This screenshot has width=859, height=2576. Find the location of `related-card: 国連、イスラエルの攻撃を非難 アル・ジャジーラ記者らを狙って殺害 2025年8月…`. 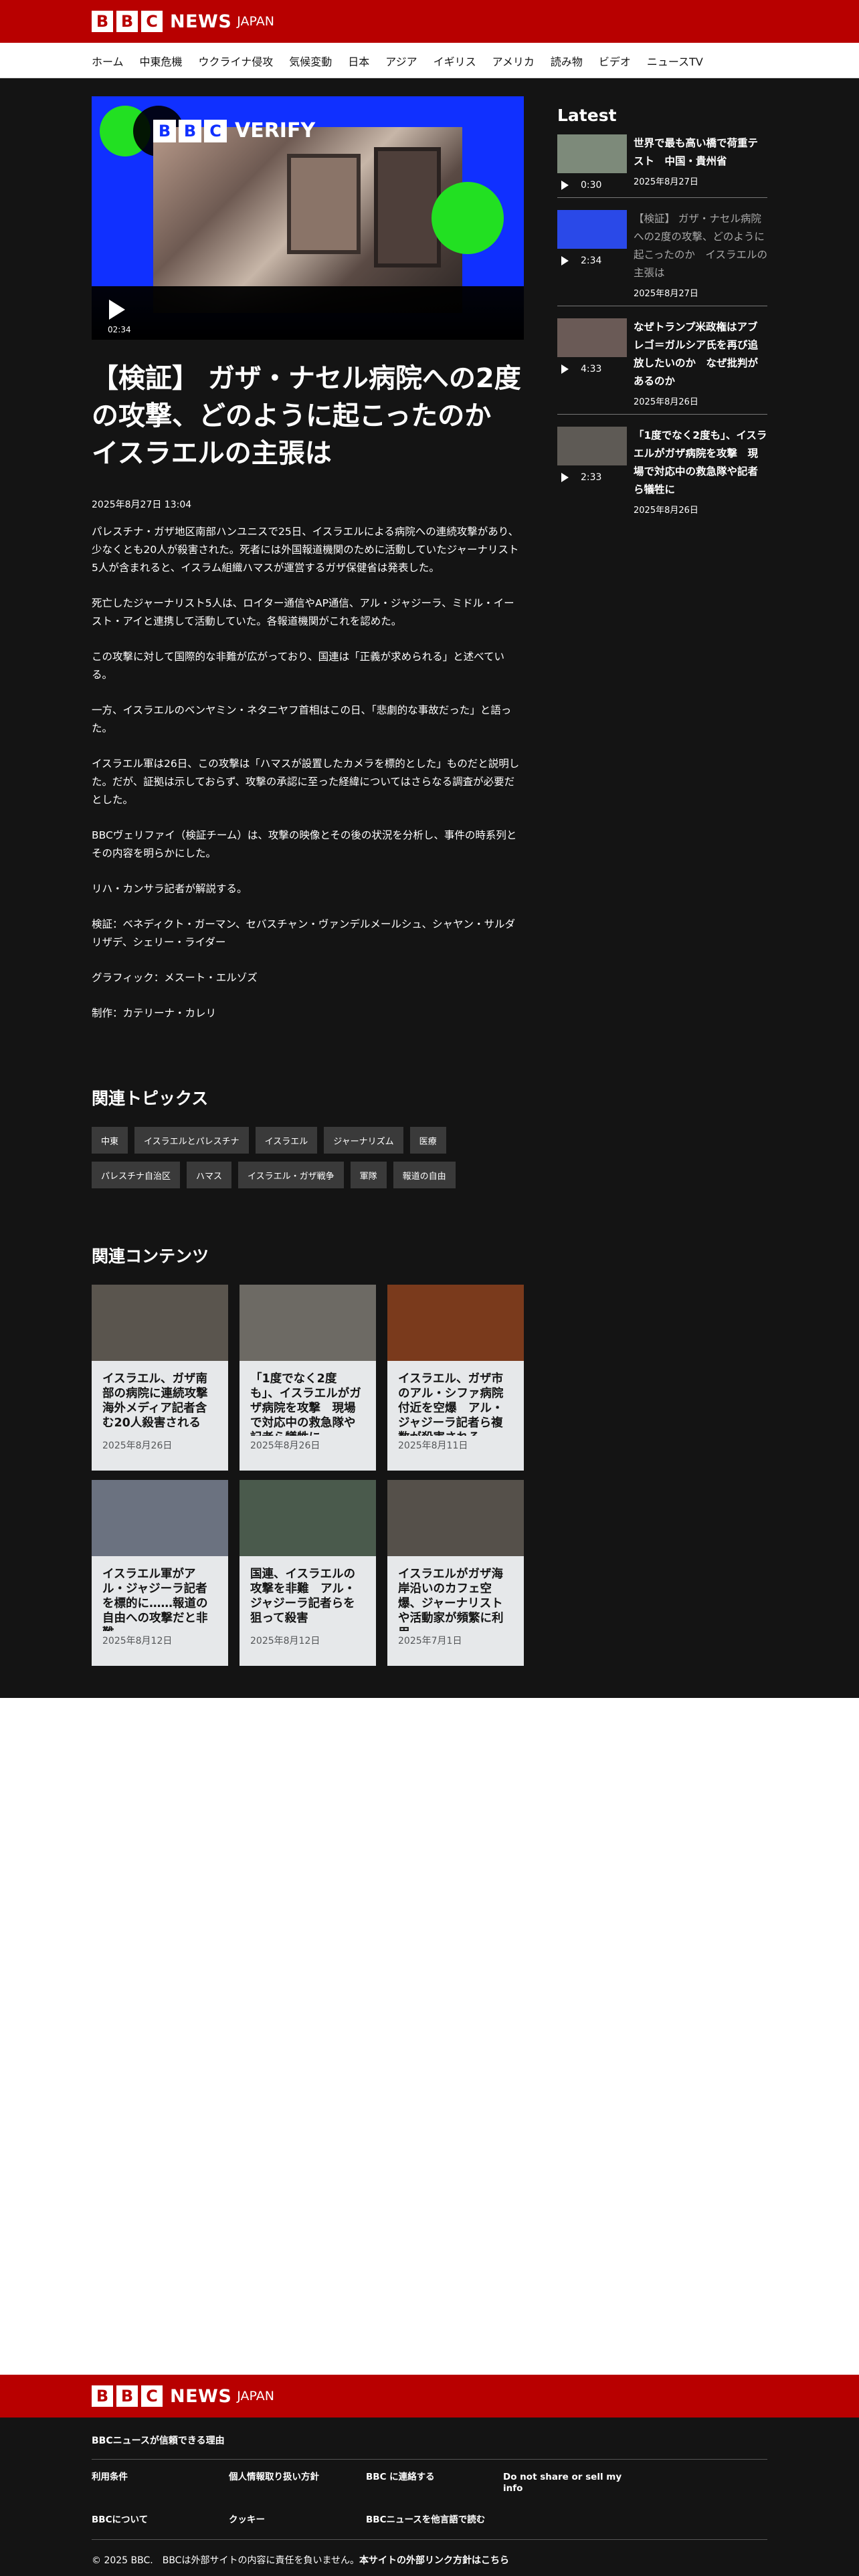

related-card: 国連、イスラエルの攻撃を非難 アル・ジャジーラ記者らを狙って殺害 2025年8月… is located at coordinates (308, 1573).